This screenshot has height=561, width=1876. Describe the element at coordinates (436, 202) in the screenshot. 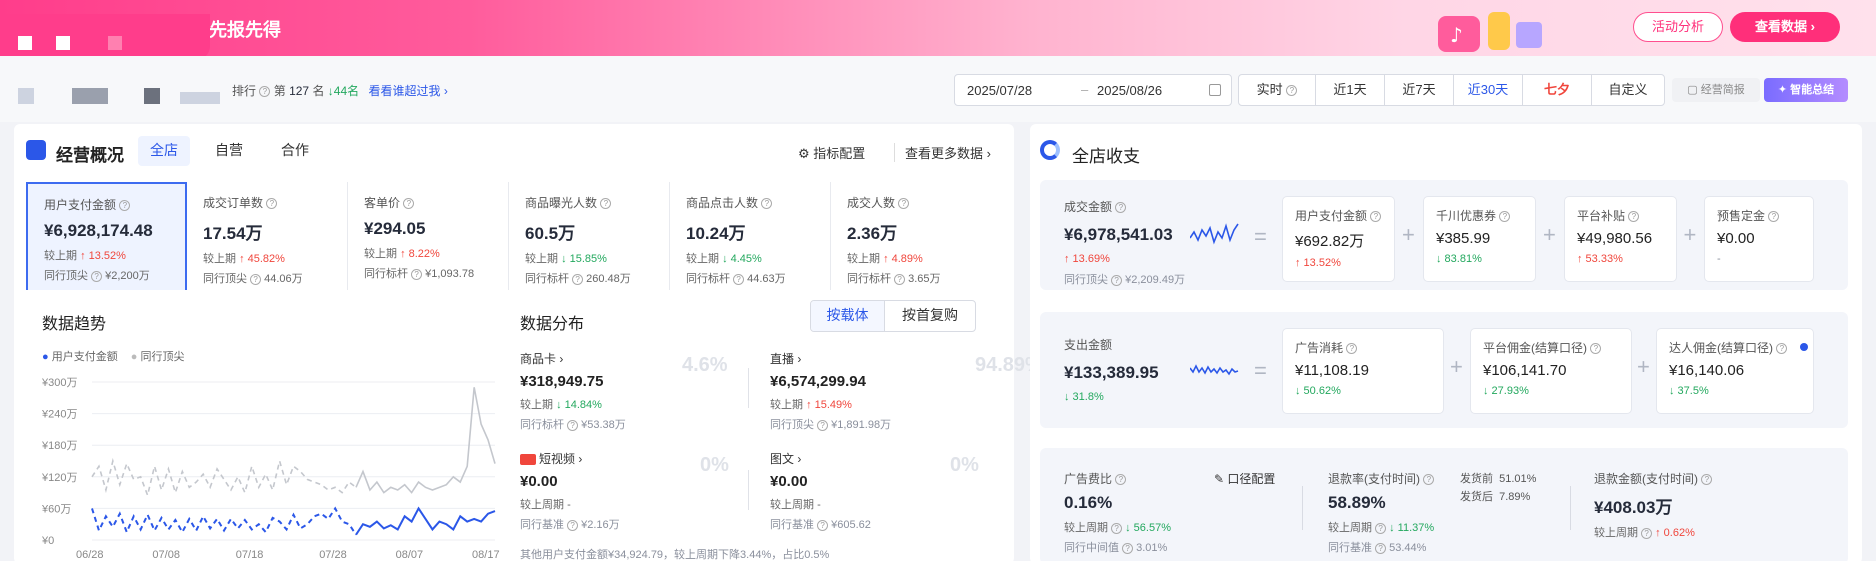

I see `metric-label: 客单价 ?` at that location.